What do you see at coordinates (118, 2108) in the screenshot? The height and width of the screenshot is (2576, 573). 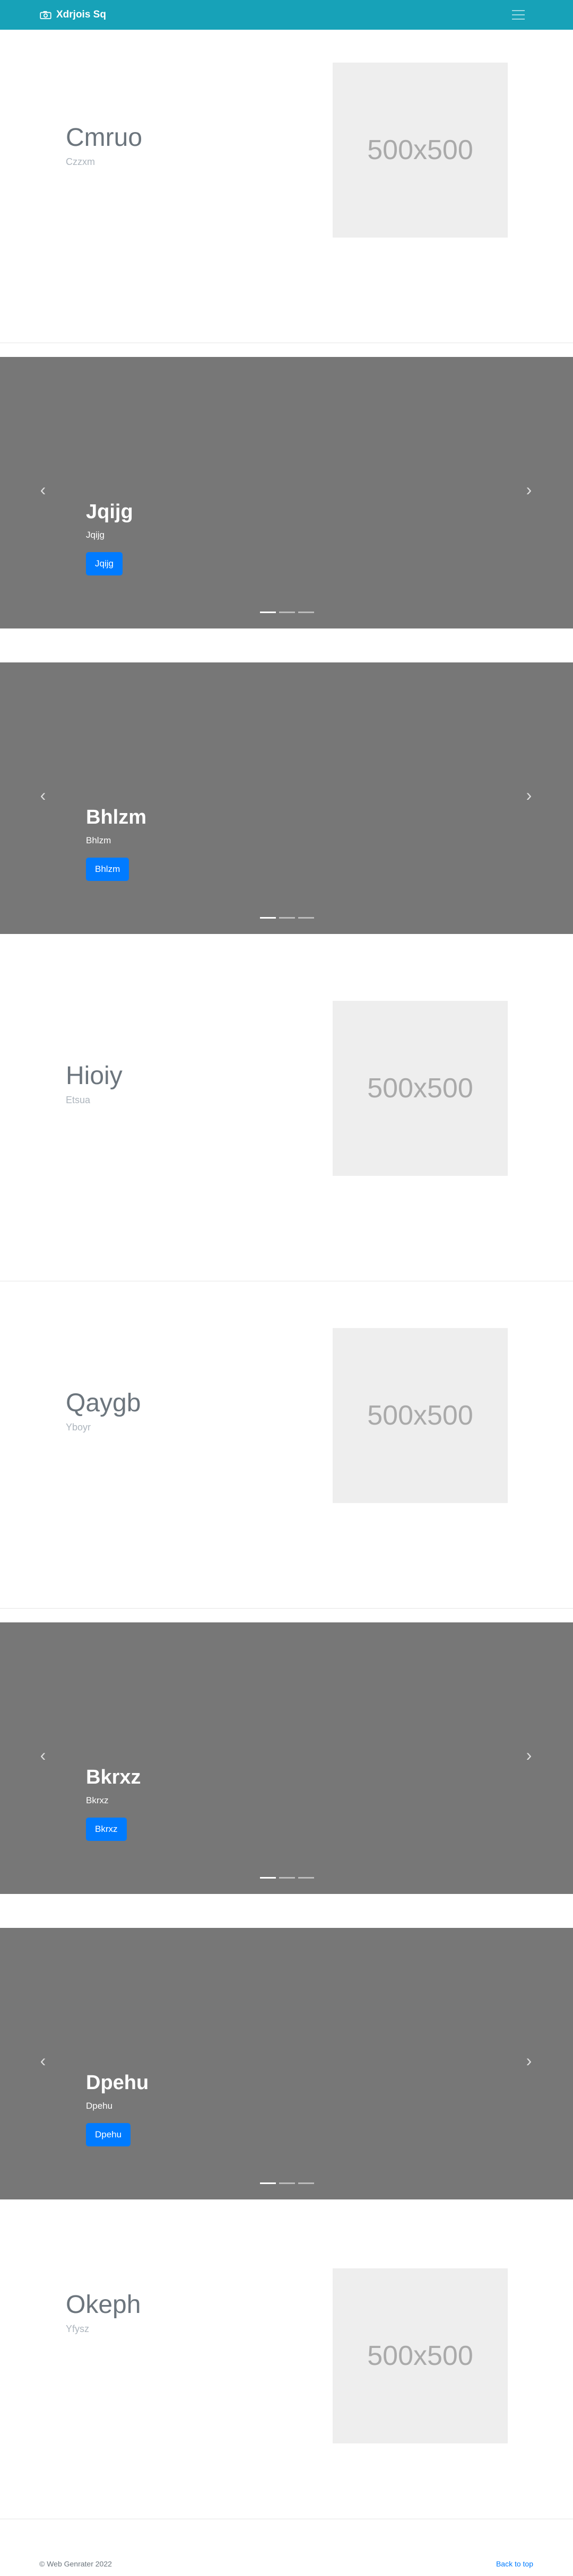 I see `carousel-caption: Dpehu Dpehu Dpehu` at bounding box center [118, 2108].